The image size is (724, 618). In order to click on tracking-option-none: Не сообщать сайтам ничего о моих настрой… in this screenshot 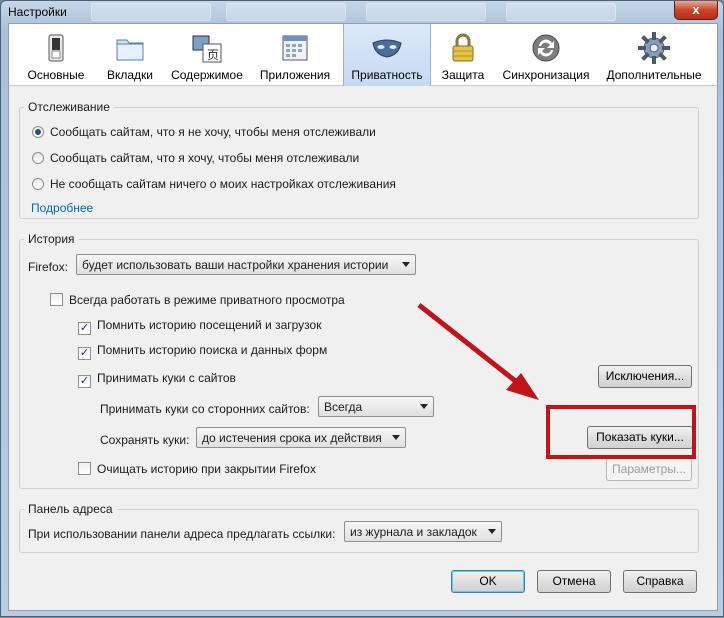, I will do `click(214, 184)`.